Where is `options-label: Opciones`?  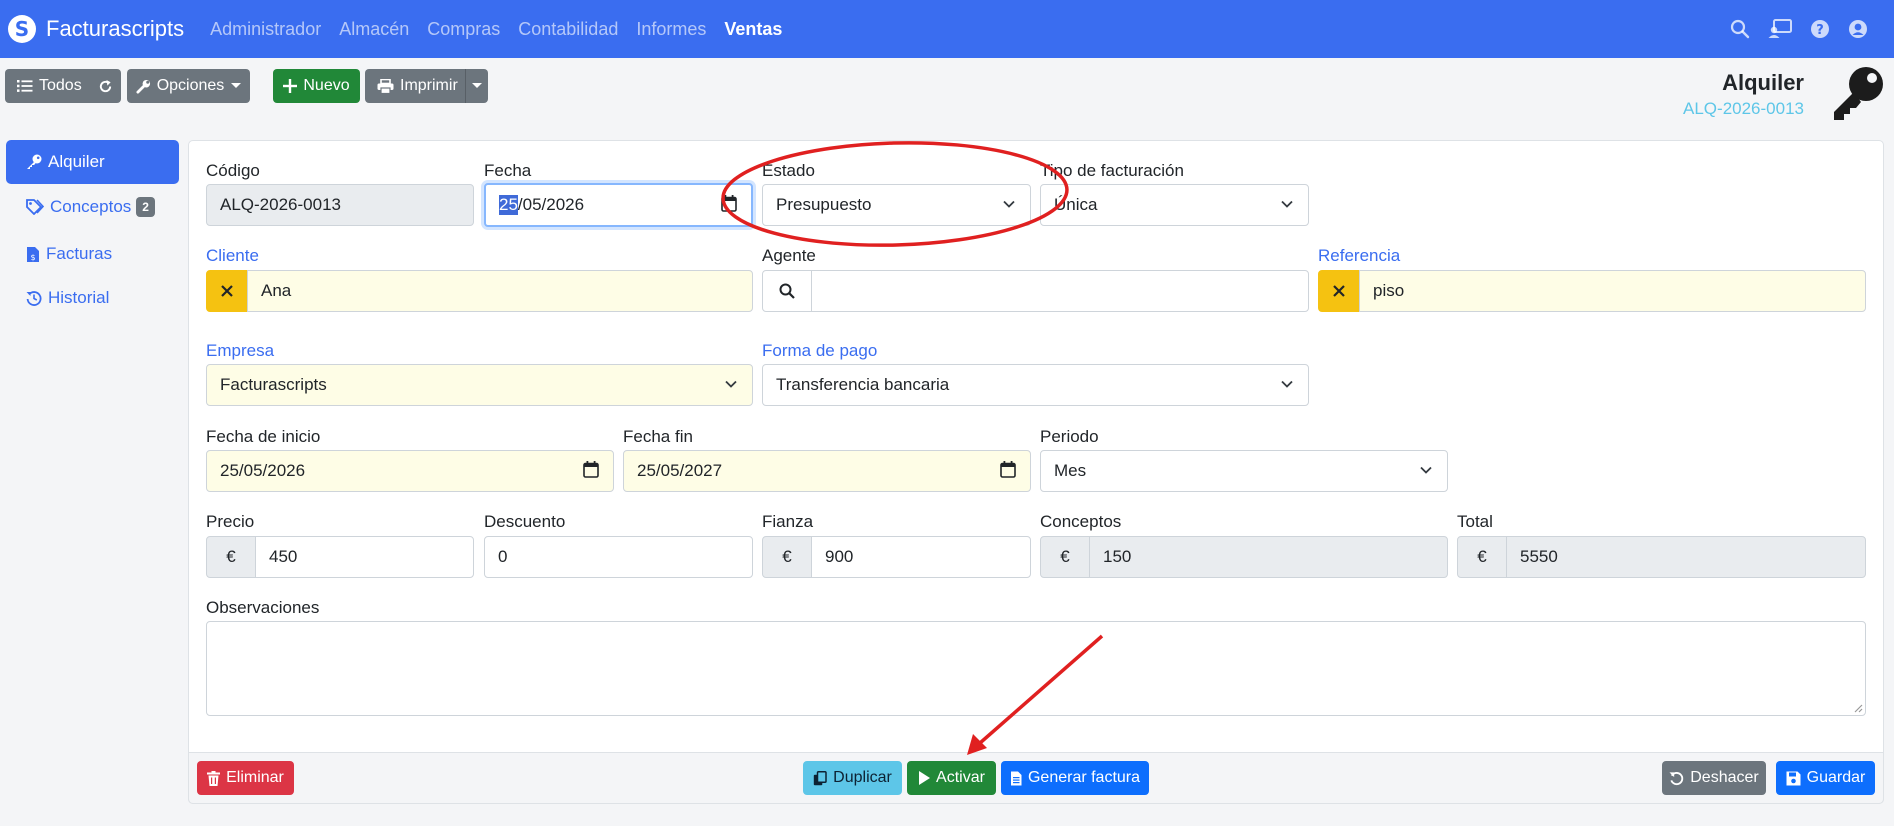
options-label: Opciones is located at coordinates (190, 85).